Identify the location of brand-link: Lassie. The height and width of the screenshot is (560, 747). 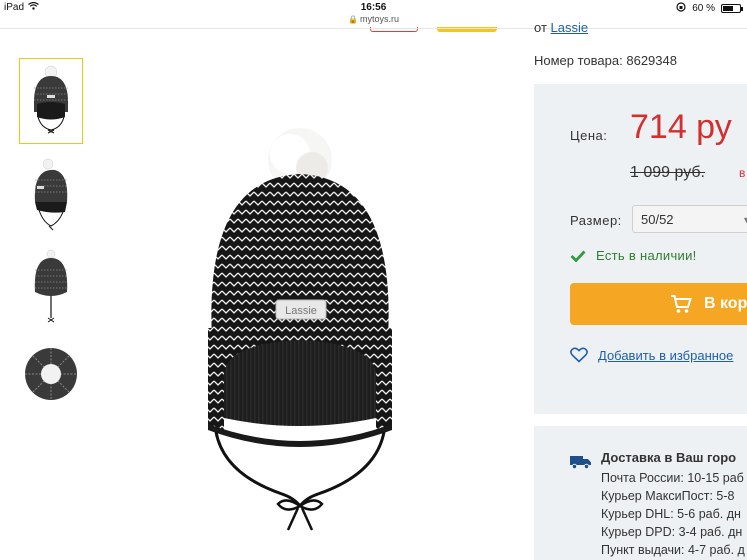
(570, 27).